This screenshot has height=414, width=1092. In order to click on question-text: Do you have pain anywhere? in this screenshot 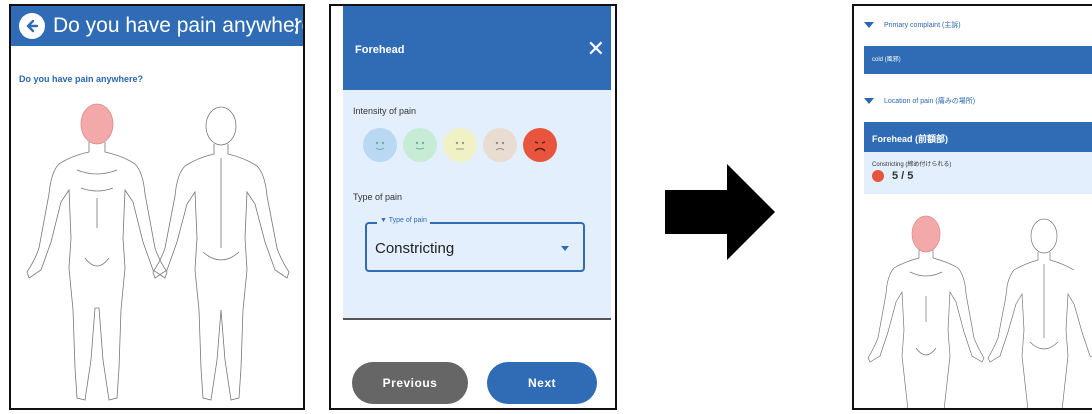, I will do `click(81, 79)`.